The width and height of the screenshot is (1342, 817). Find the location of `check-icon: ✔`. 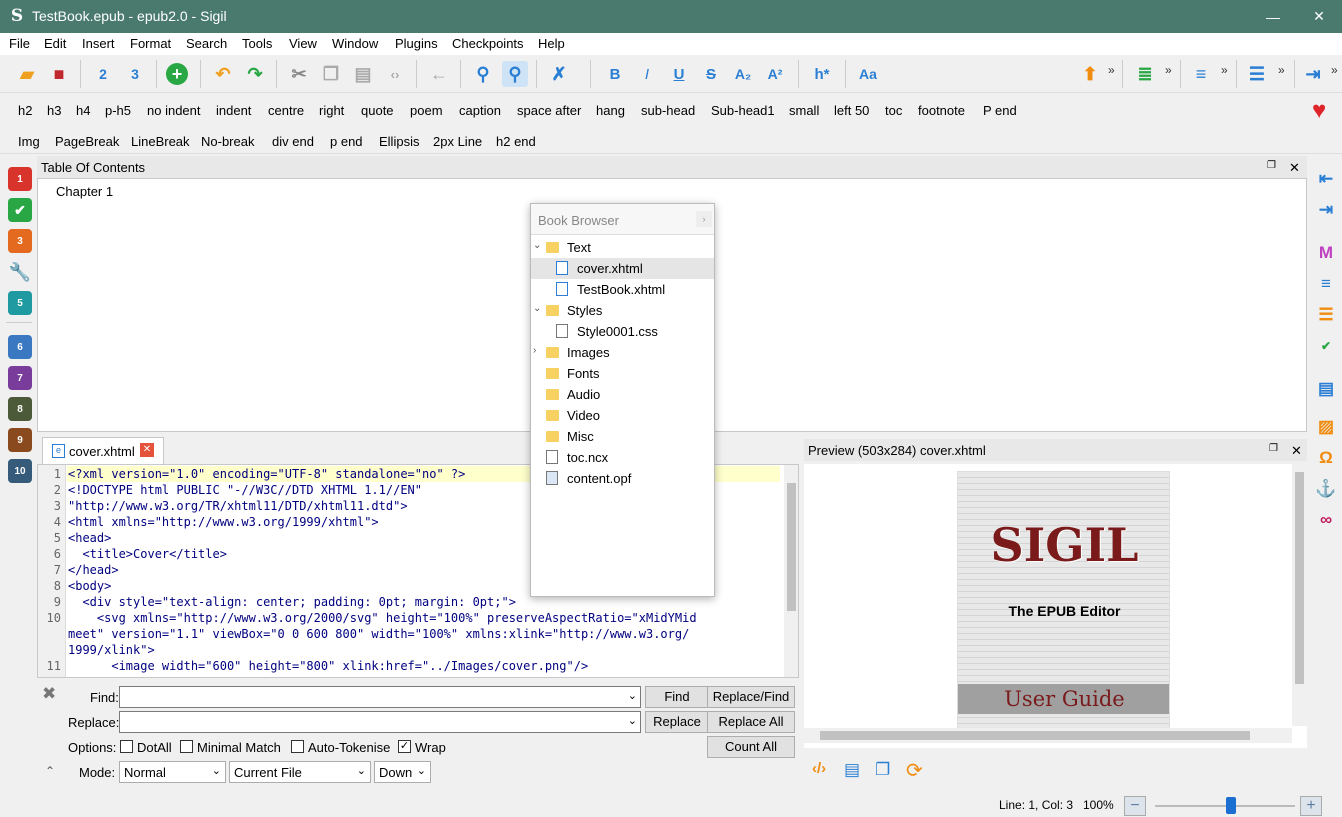

check-icon: ✔ is located at coordinates (20, 210).